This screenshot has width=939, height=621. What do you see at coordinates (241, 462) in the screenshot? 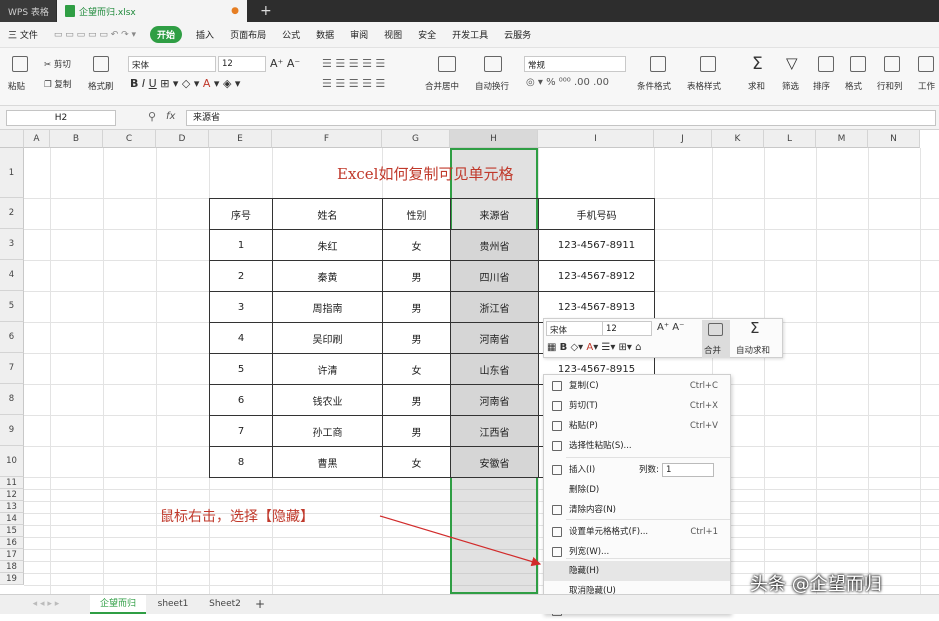
I see `table-cell: 8` at bounding box center [241, 462].